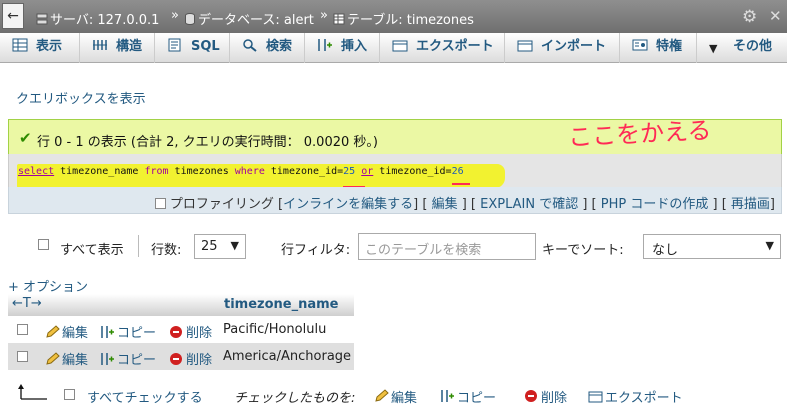 This screenshot has width=787, height=419. I want to click on search-icon, so click(250, 45).